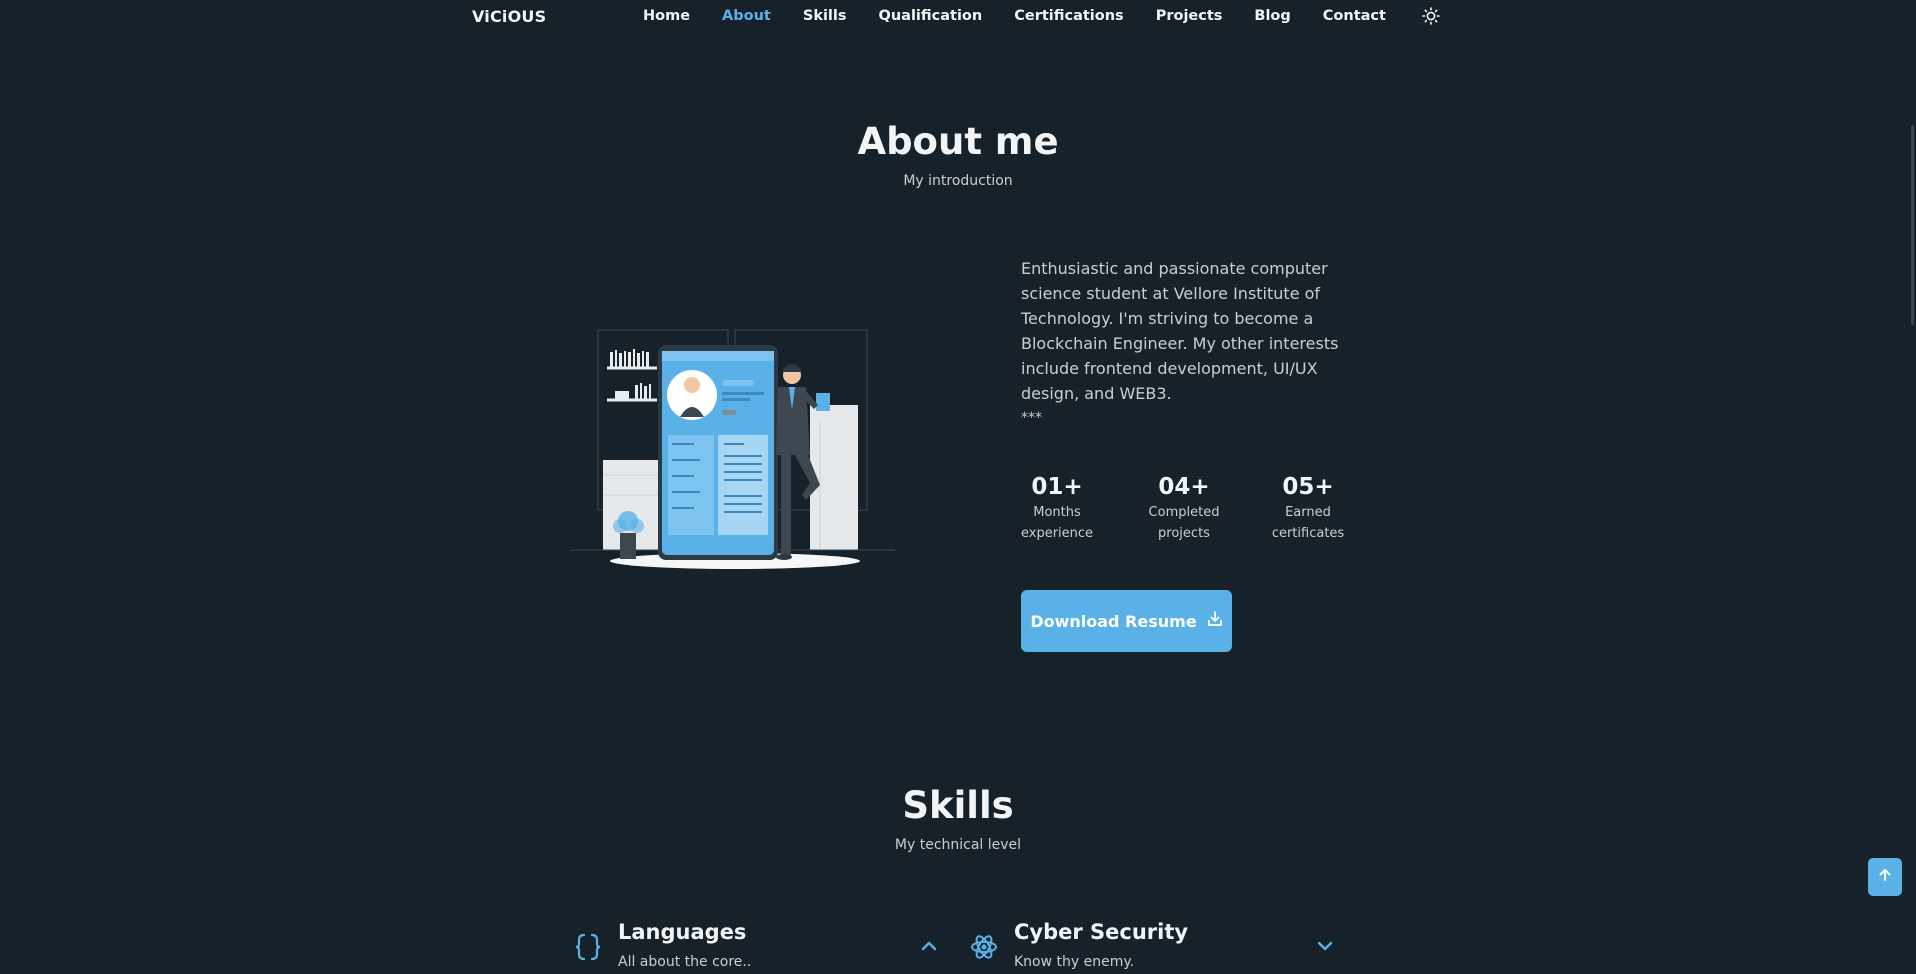  I want to click on page-scrollbar, so click(1912, 225).